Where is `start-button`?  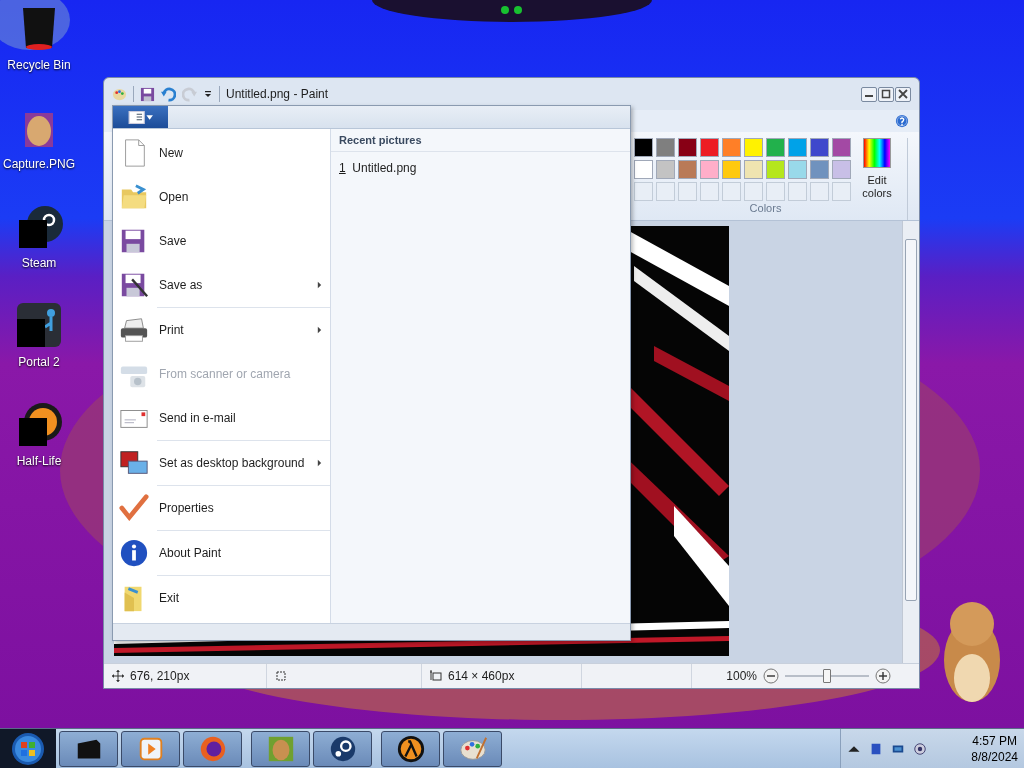 start-button is located at coordinates (28, 748).